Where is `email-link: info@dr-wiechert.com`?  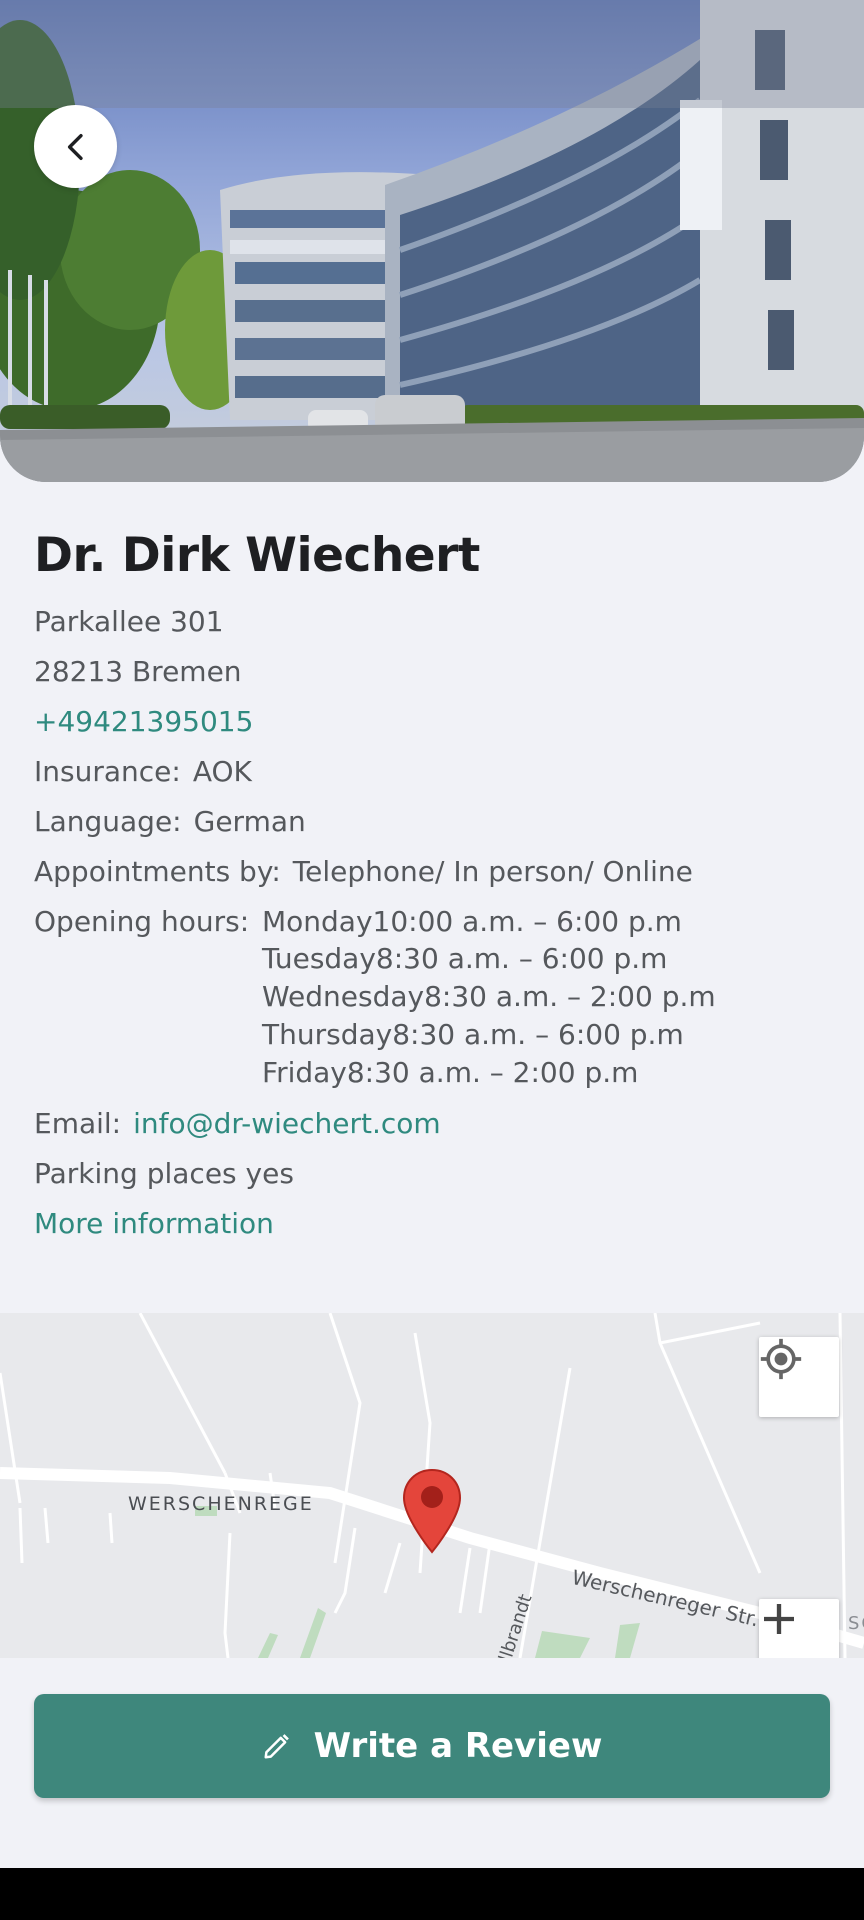 email-link: info@dr-wiechert.com is located at coordinates (287, 1123).